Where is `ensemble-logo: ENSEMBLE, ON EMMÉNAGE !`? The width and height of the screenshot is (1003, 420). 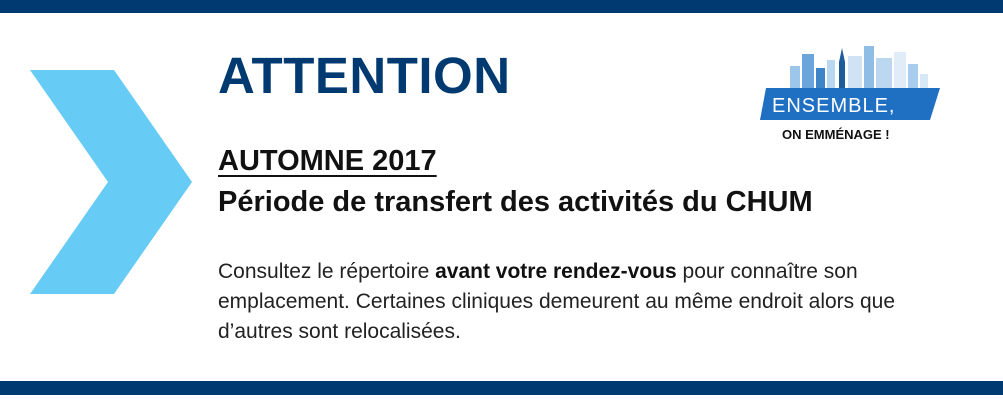
ensemble-logo: ENSEMBLE, ON EMMÉNAGE ! is located at coordinates (850, 94).